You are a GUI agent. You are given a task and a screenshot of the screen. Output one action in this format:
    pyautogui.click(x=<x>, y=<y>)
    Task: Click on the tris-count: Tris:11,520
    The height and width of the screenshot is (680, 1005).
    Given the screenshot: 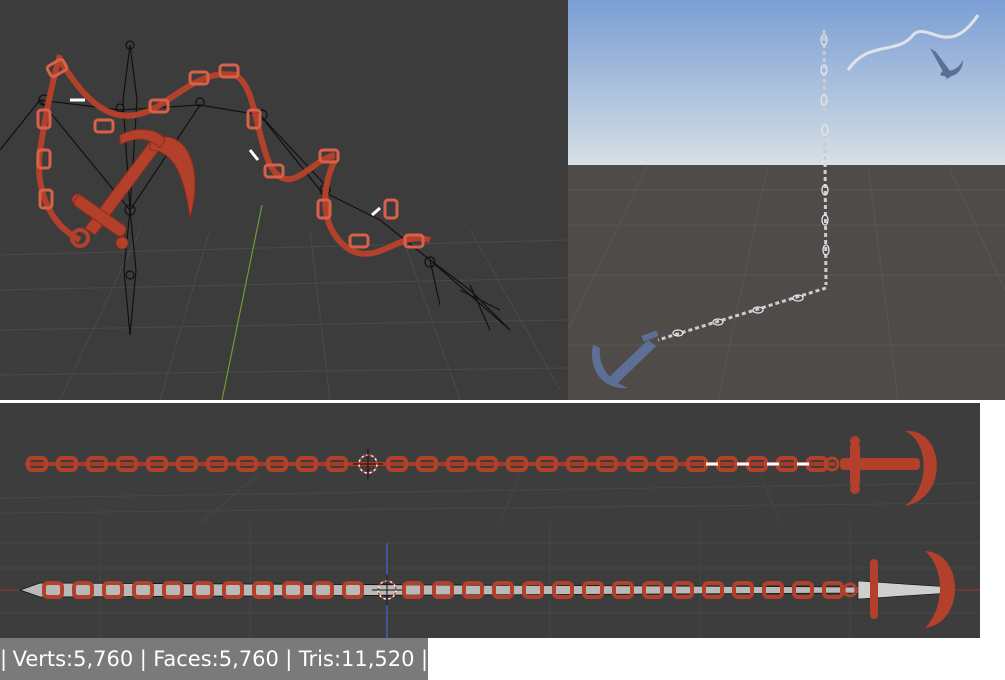 What is the action you would take?
    pyautogui.click(x=356, y=659)
    